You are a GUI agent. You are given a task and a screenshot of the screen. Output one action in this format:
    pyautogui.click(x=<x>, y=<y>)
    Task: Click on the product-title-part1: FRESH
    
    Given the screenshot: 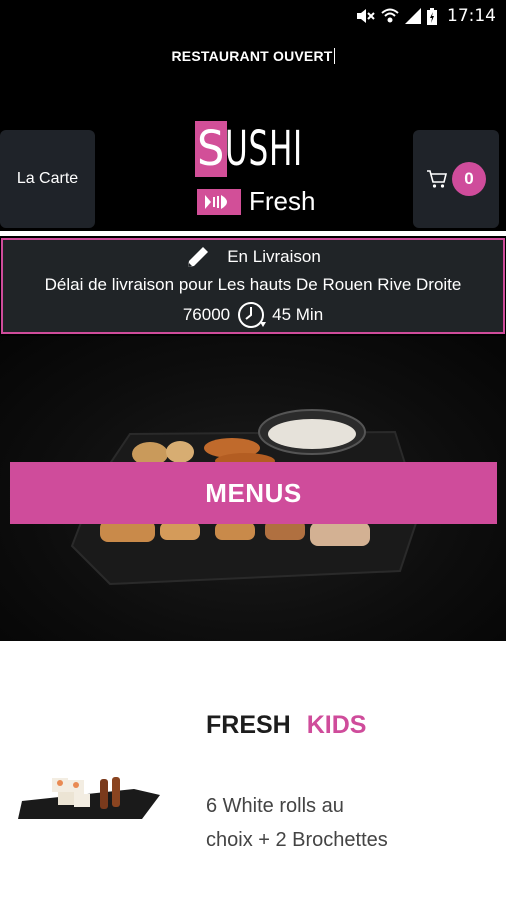 What is the action you would take?
    pyautogui.click(x=248, y=725)
    